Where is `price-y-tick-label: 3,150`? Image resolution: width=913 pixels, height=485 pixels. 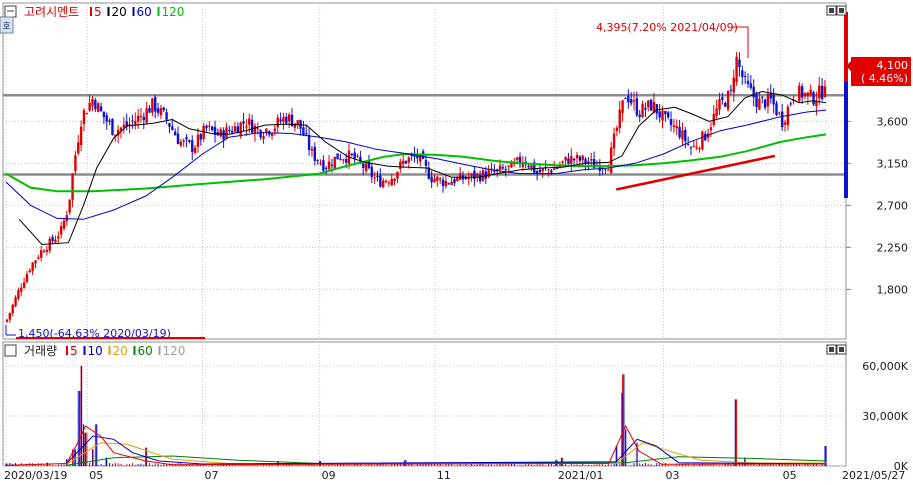 price-y-tick-label: 3,150 is located at coordinates (893, 163).